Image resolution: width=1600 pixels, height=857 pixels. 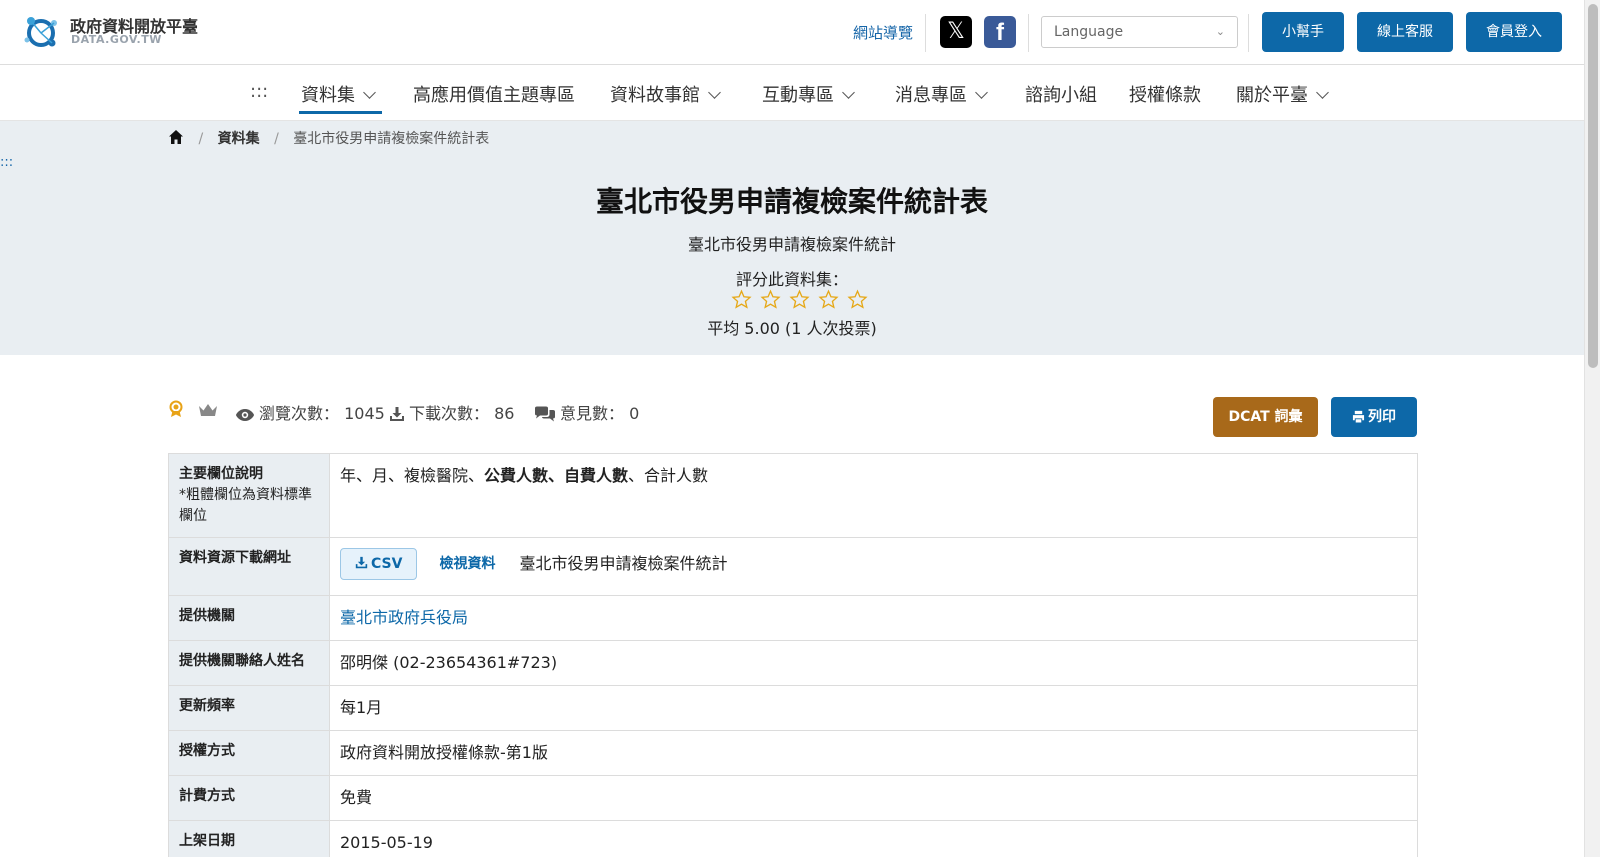 I want to click on provider-org-link: 臺北市政府兵役局, so click(x=404, y=617).